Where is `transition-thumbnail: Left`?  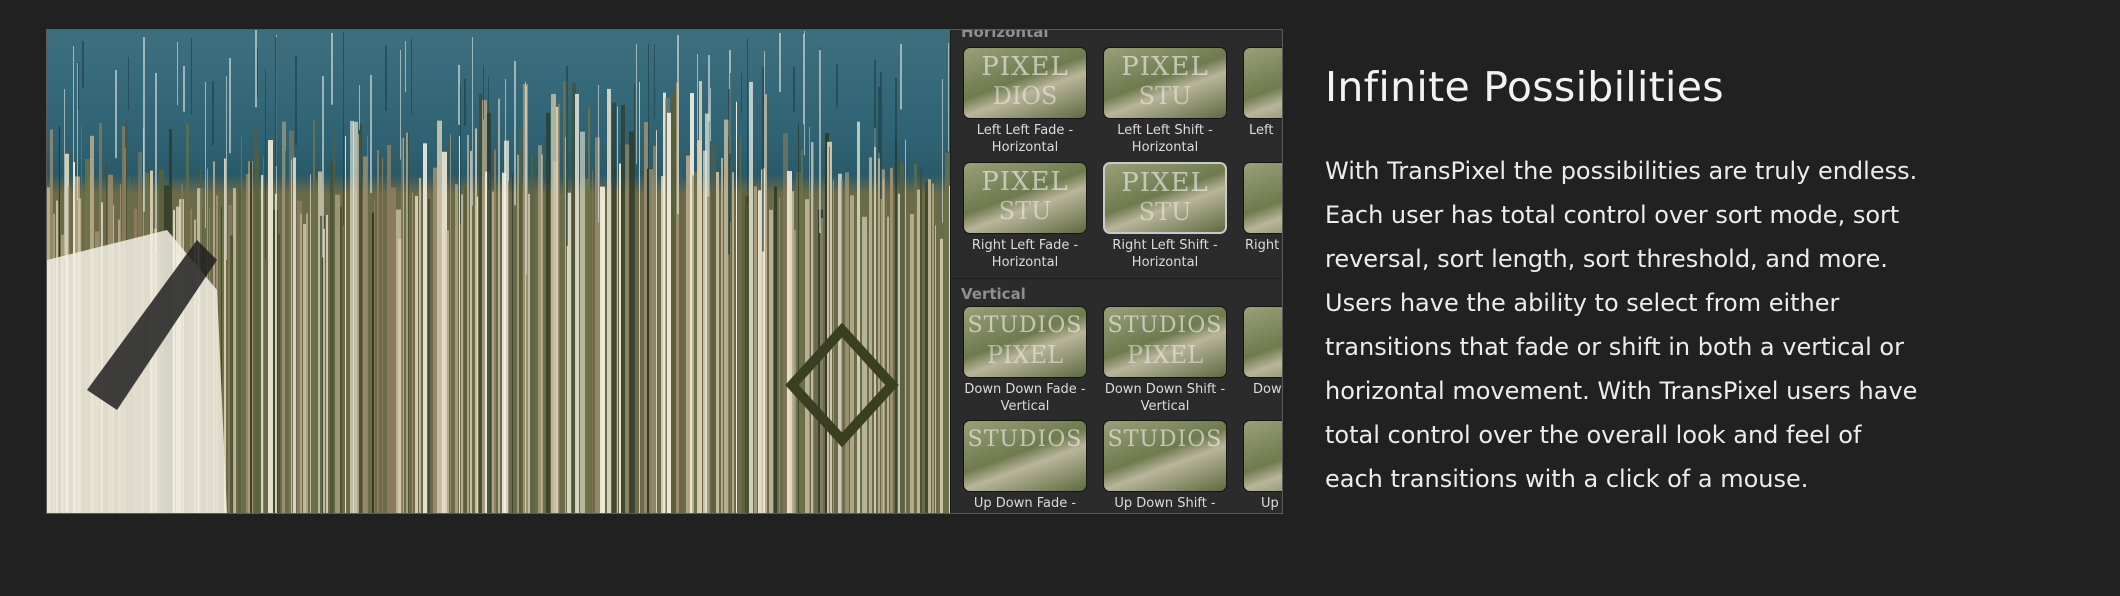 transition-thumbnail: Left is located at coordinates (1262, 93).